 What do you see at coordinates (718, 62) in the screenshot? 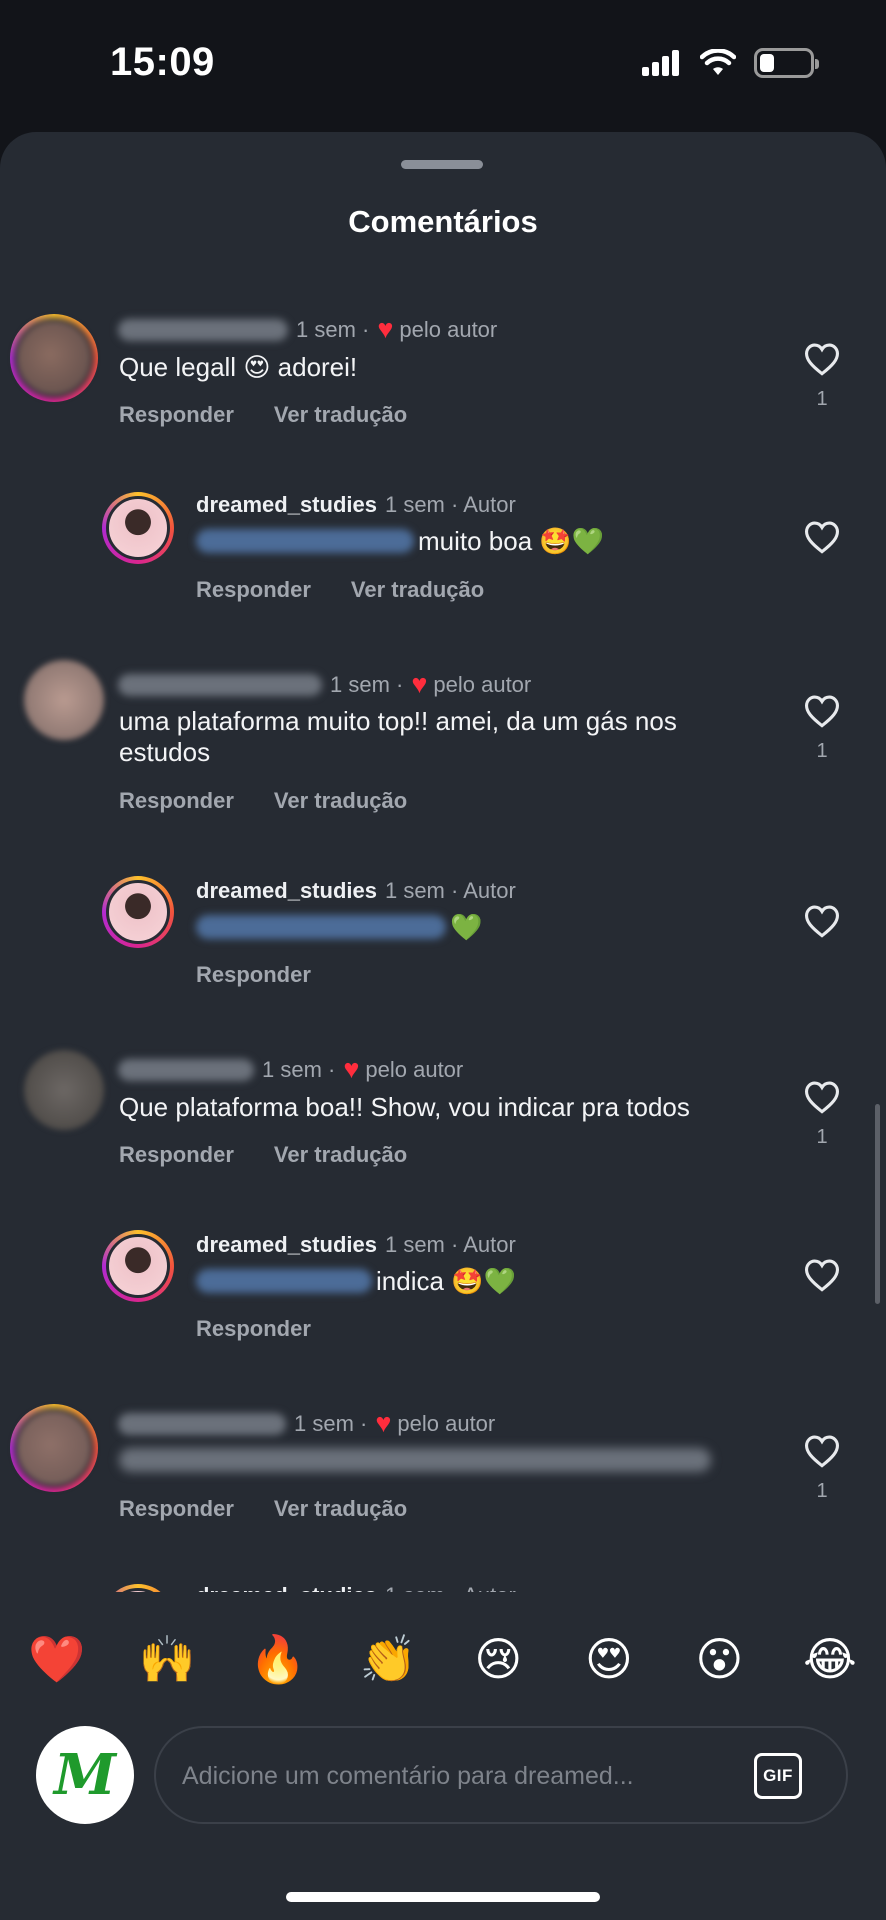
I see `wifi-icon` at bounding box center [718, 62].